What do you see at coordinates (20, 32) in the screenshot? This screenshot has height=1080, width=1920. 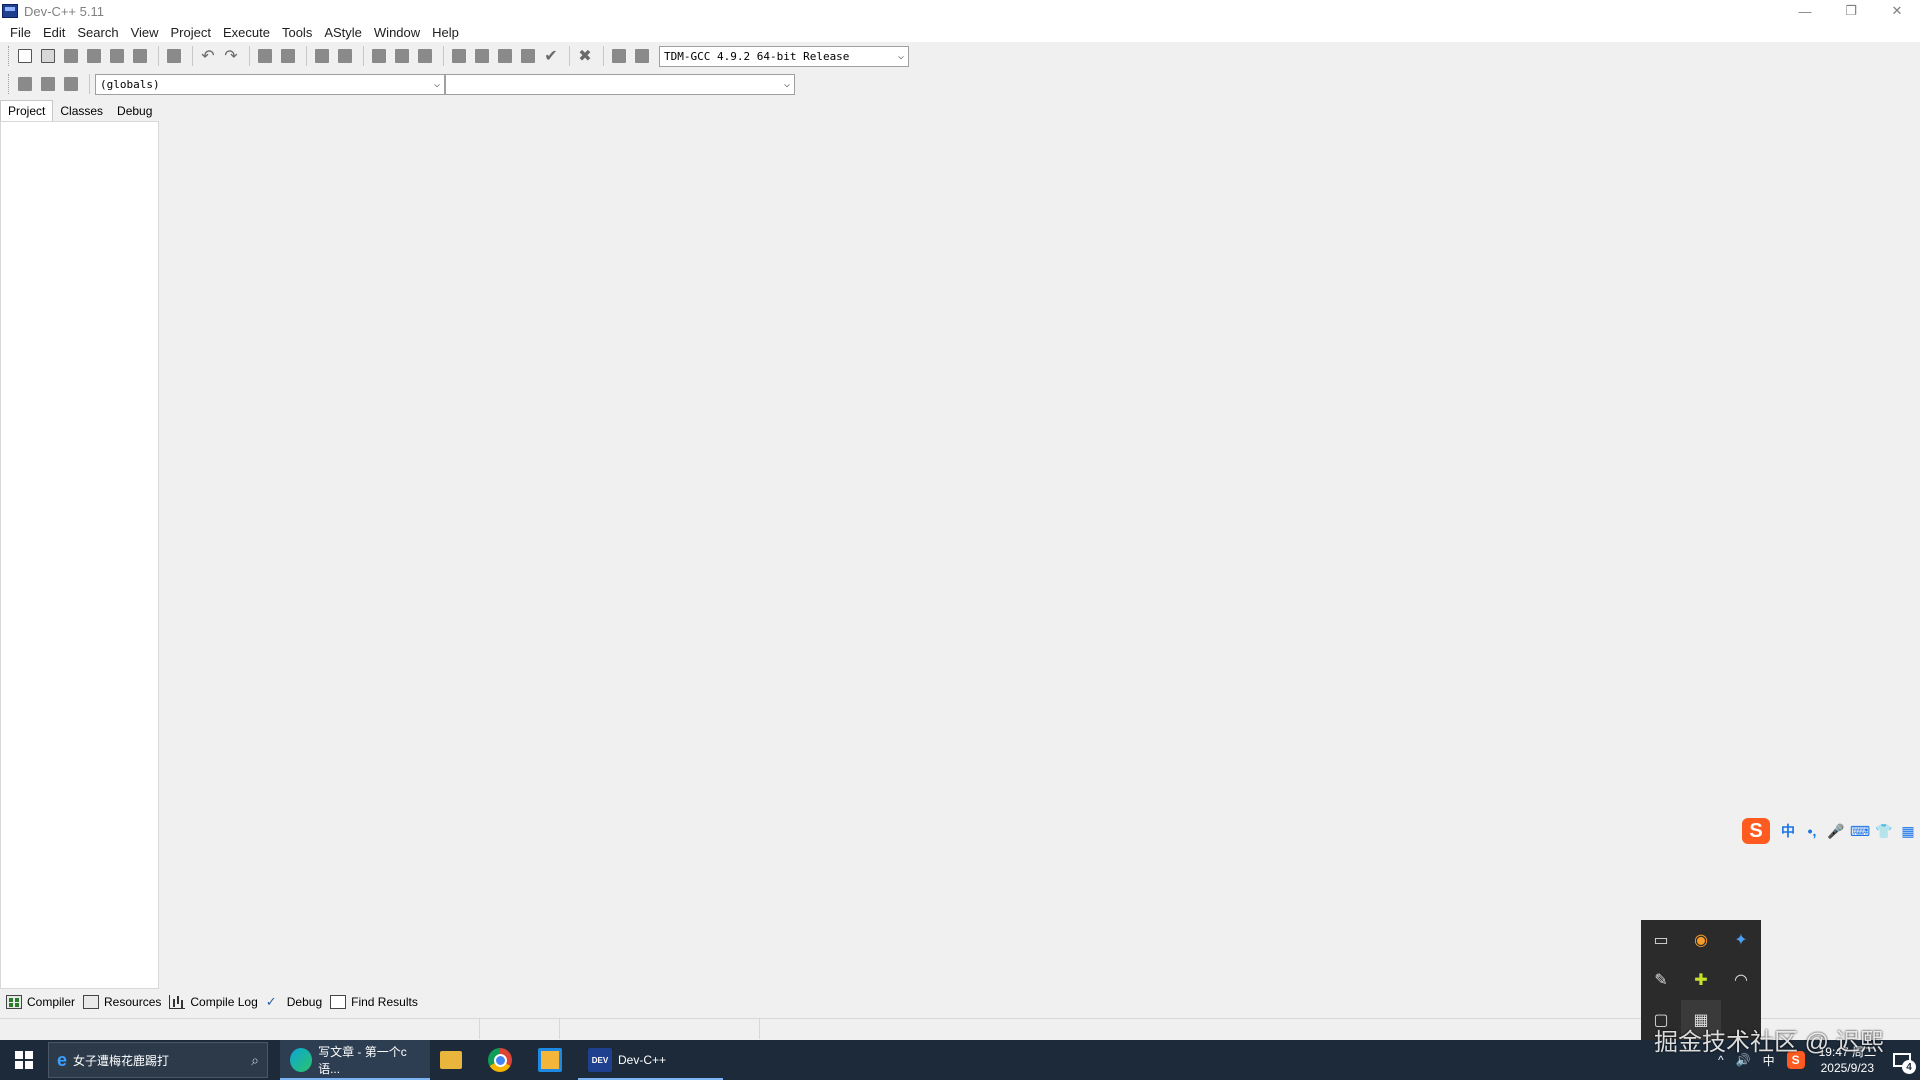 I see `menu-file: File` at bounding box center [20, 32].